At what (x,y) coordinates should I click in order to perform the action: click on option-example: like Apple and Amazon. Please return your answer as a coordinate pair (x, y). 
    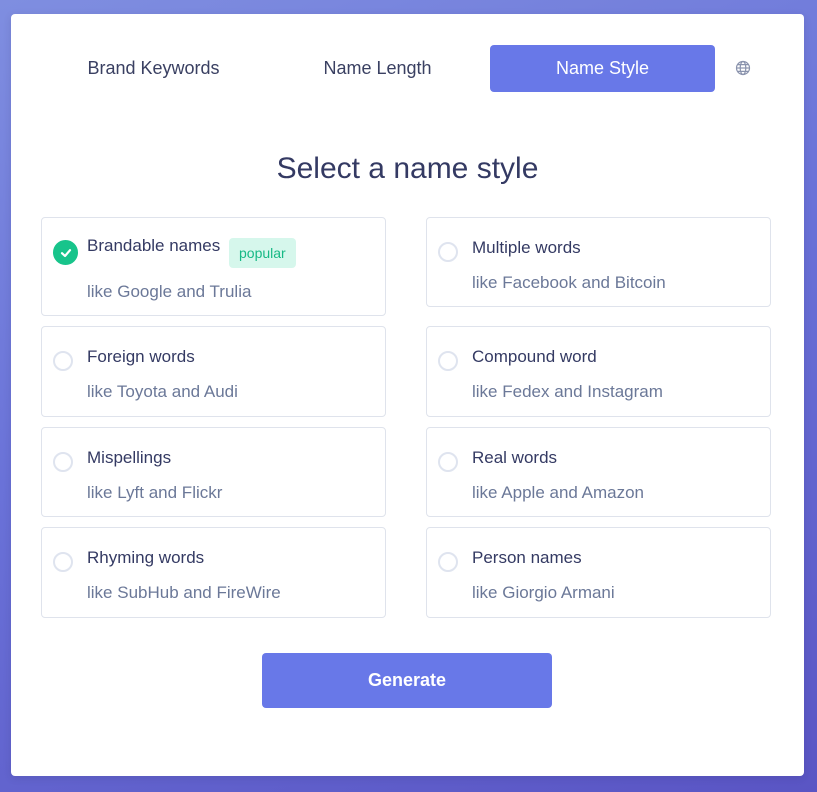
    Looking at the image, I should click on (558, 492).